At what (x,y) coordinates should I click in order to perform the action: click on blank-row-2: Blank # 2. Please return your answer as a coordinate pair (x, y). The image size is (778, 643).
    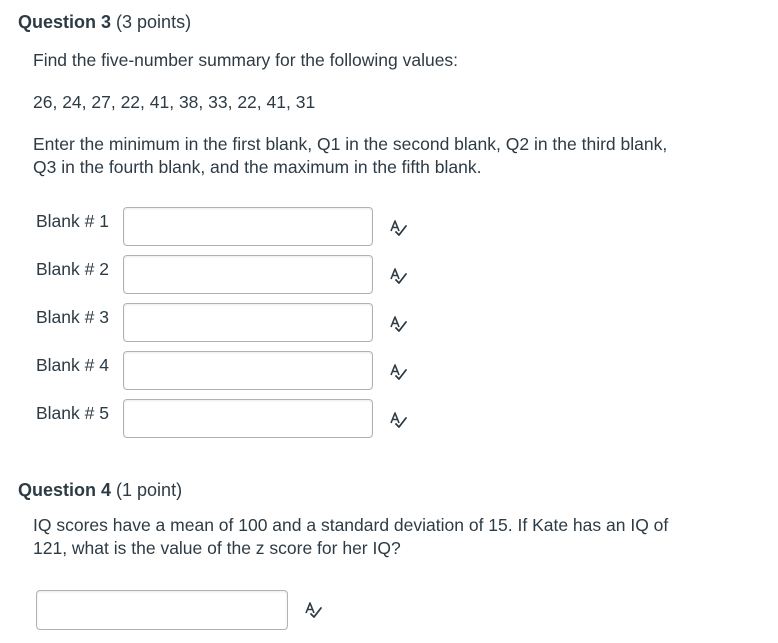
    Looking at the image, I should click on (389, 278).